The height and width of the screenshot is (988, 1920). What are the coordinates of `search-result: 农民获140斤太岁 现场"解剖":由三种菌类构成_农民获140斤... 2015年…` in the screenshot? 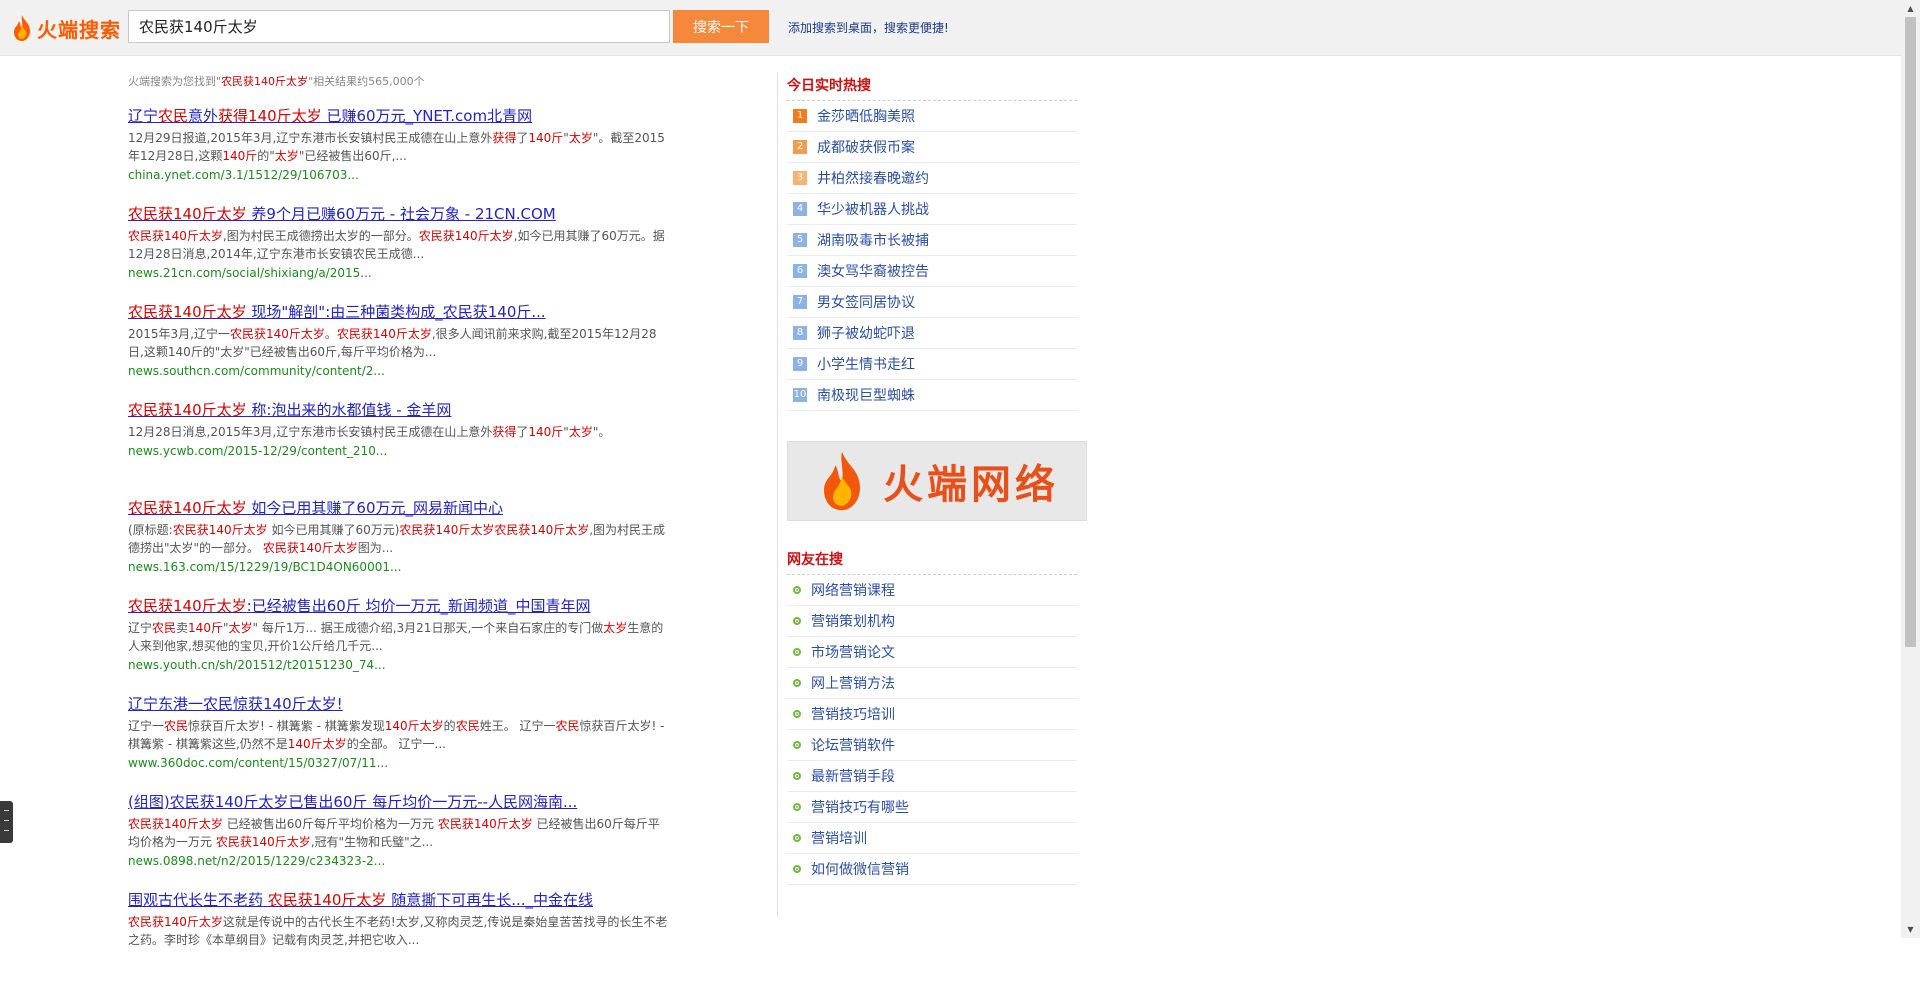 It's located at (398, 351).